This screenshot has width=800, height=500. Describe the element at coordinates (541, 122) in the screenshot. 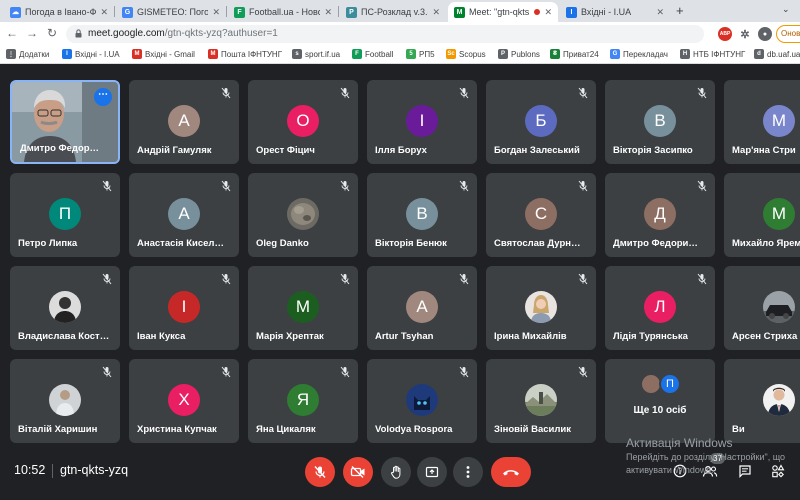

I see `participant-tile: Б Богдан Залеський` at that location.